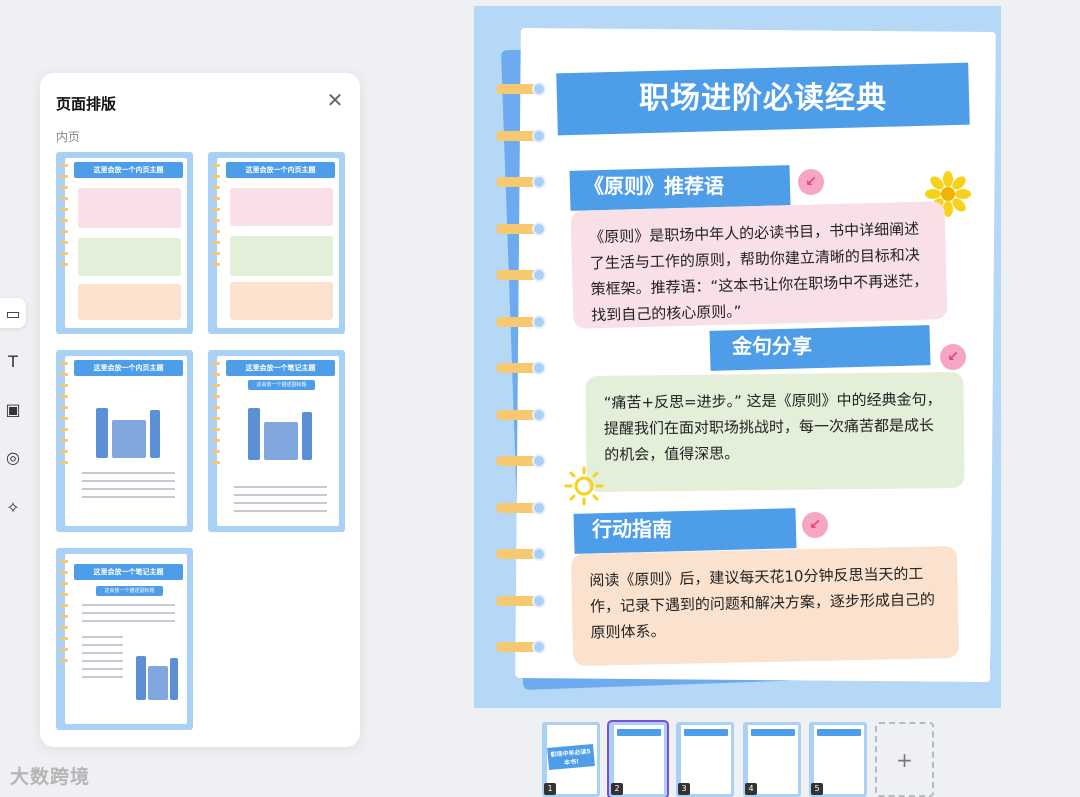 This screenshot has height=797, width=1080. What do you see at coordinates (550, 789) in the screenshot?
I see `page-number: 1` at bounding box center [550, 789].